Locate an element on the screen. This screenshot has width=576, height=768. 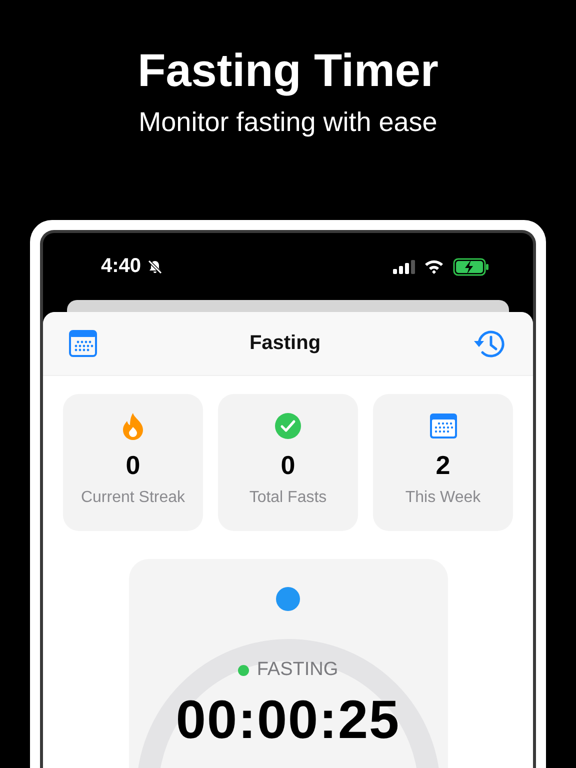
signal-icon is located at coordinates (404, 267).